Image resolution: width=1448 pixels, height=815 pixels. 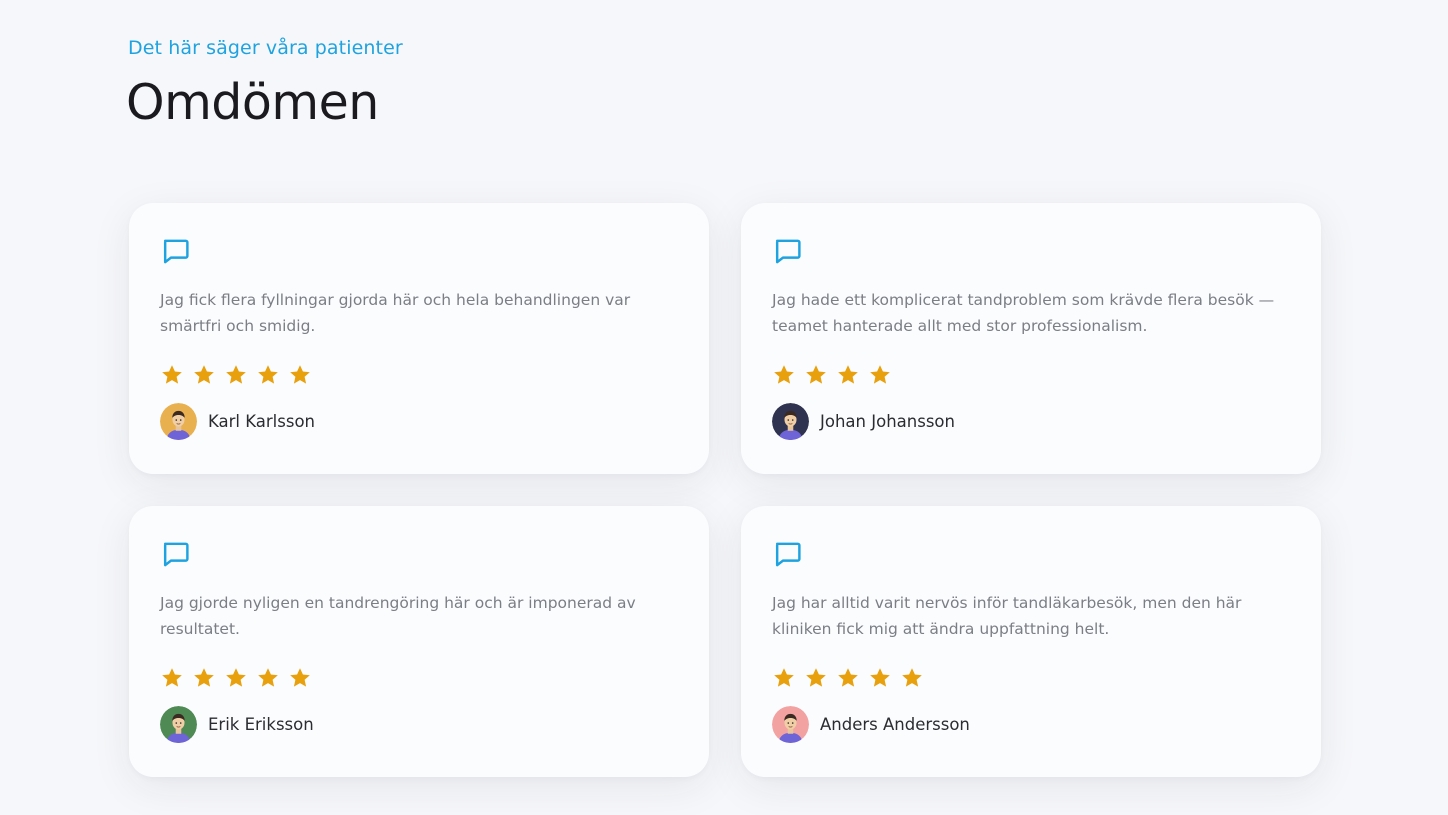 What do you see at coordinates (419, 421) in the screenshot?
I see `review-author: Karl Karlsson` at bounding box center [419, 421].